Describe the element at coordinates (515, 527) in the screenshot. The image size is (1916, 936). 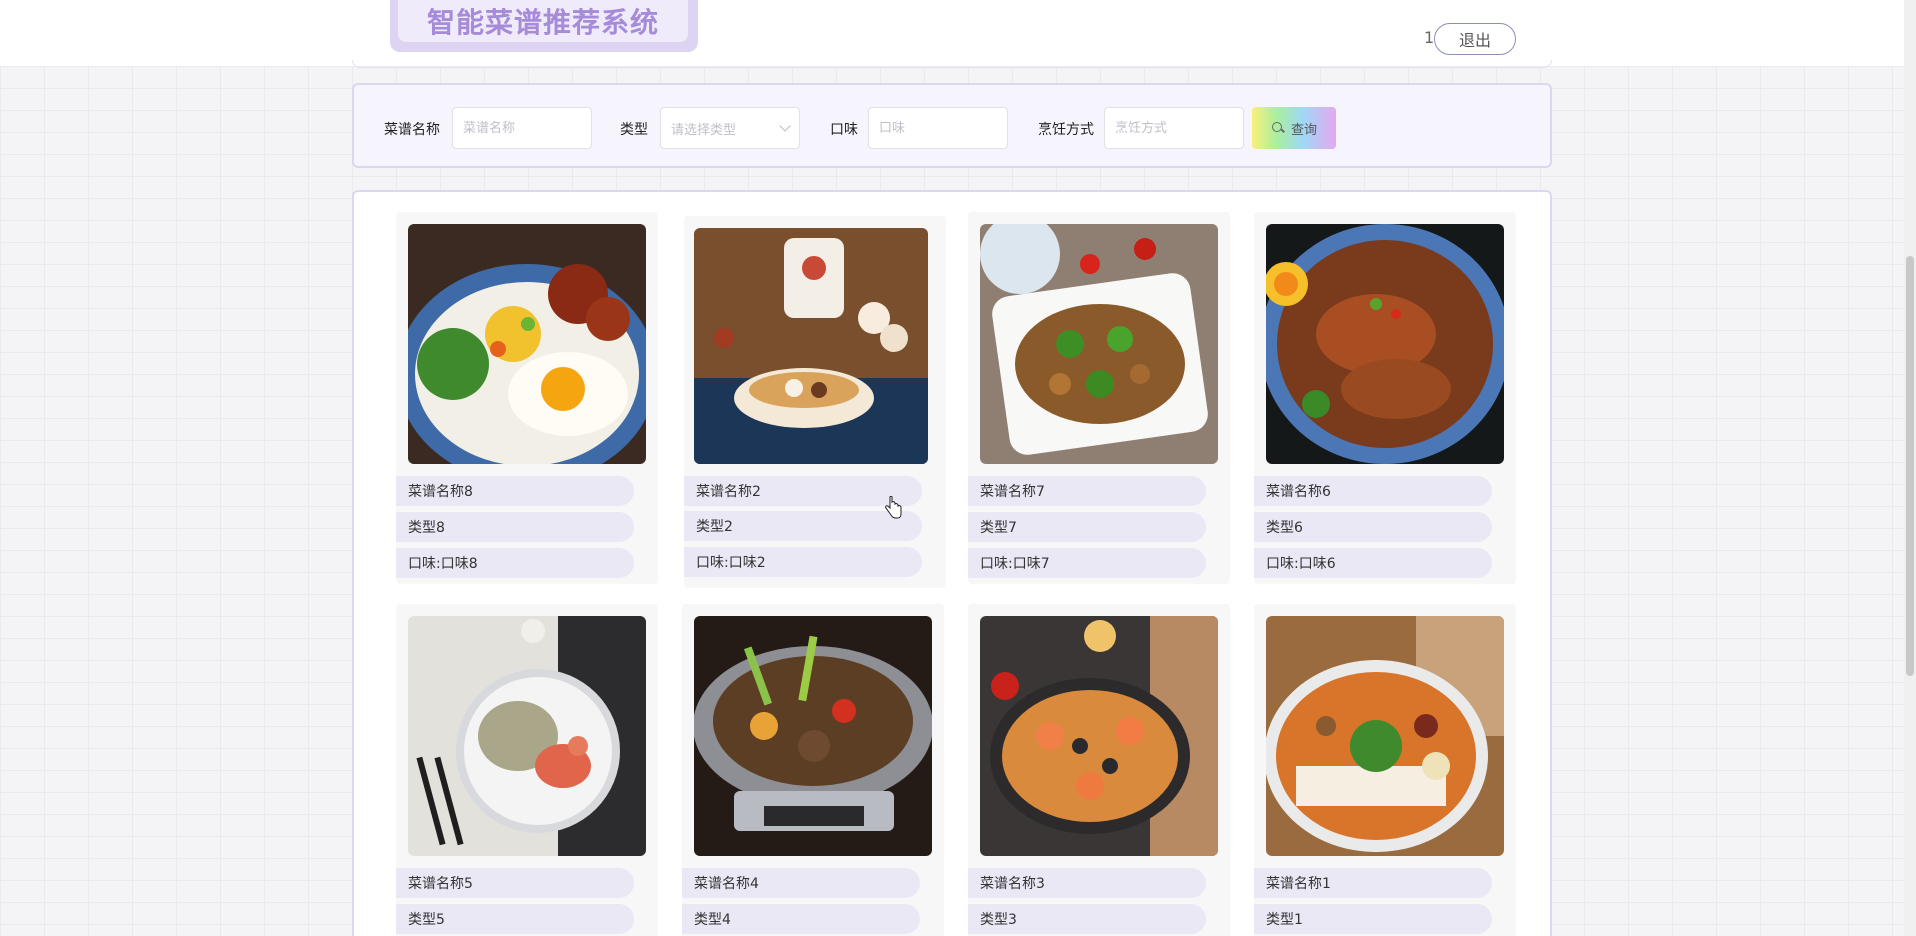
I see `recipe-type: 类型8` at that location.